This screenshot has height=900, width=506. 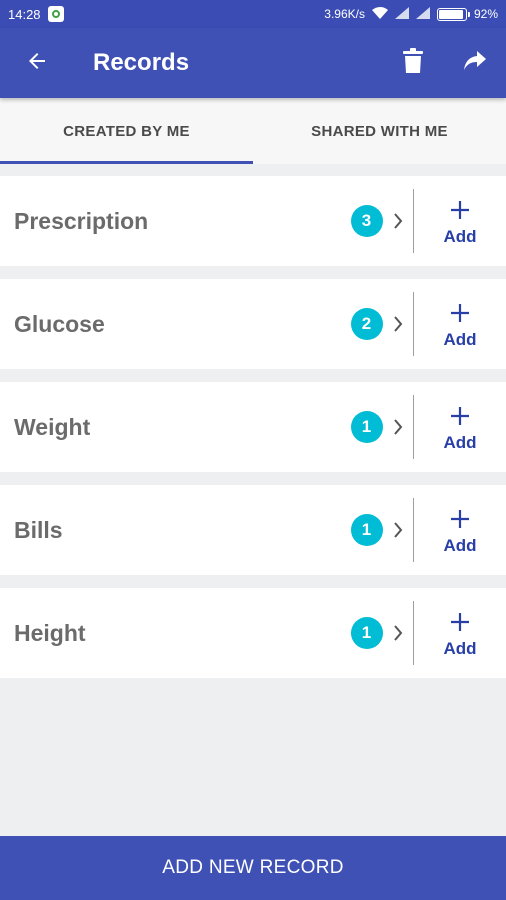 I want to click on battery-percent: 92%, so click(x=485, y=14).